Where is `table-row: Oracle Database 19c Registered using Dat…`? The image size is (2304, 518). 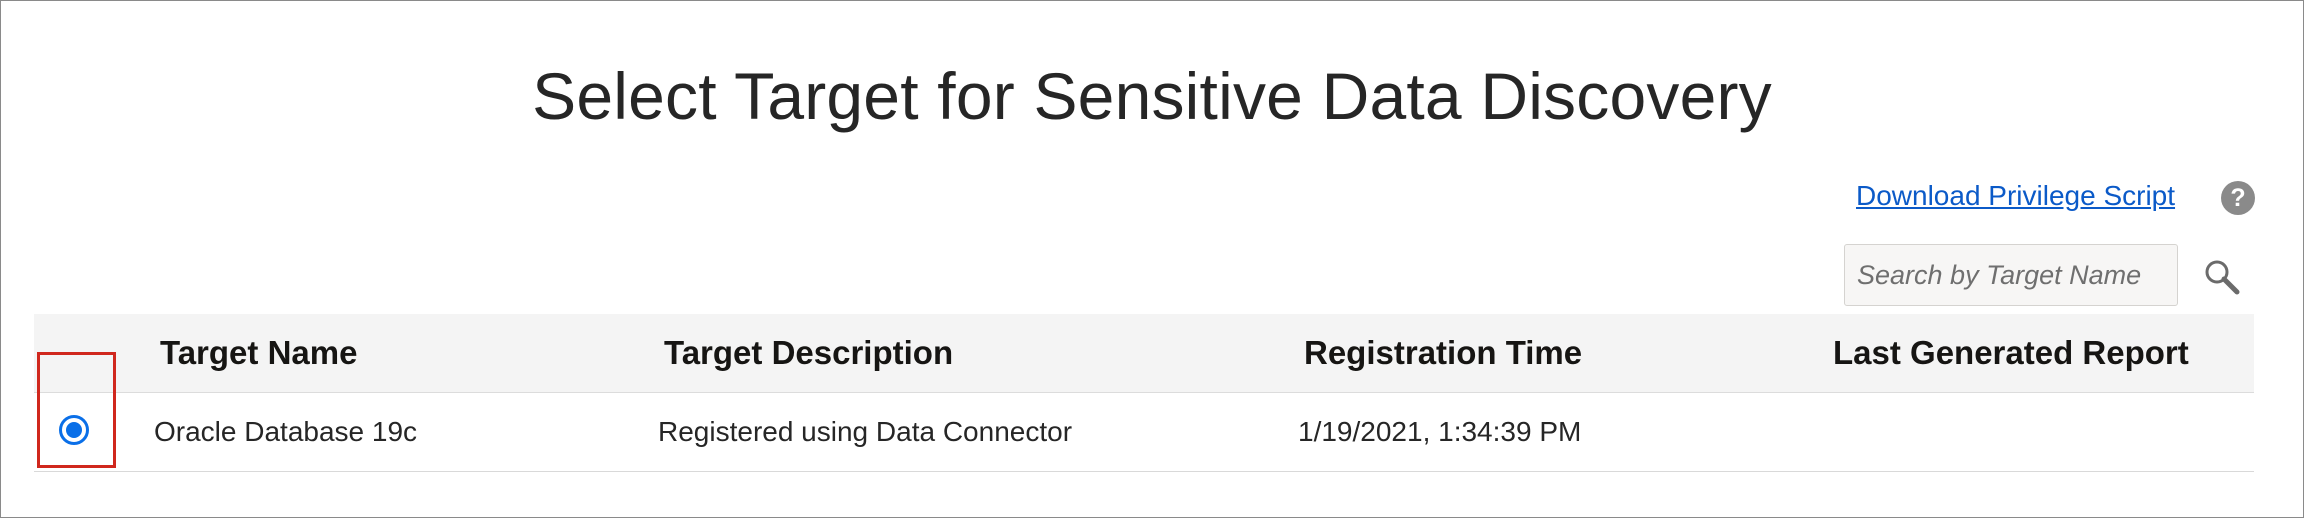 table-row: Oracle Database 19c Registered using Dat… is located at coordinates (1144, 432).